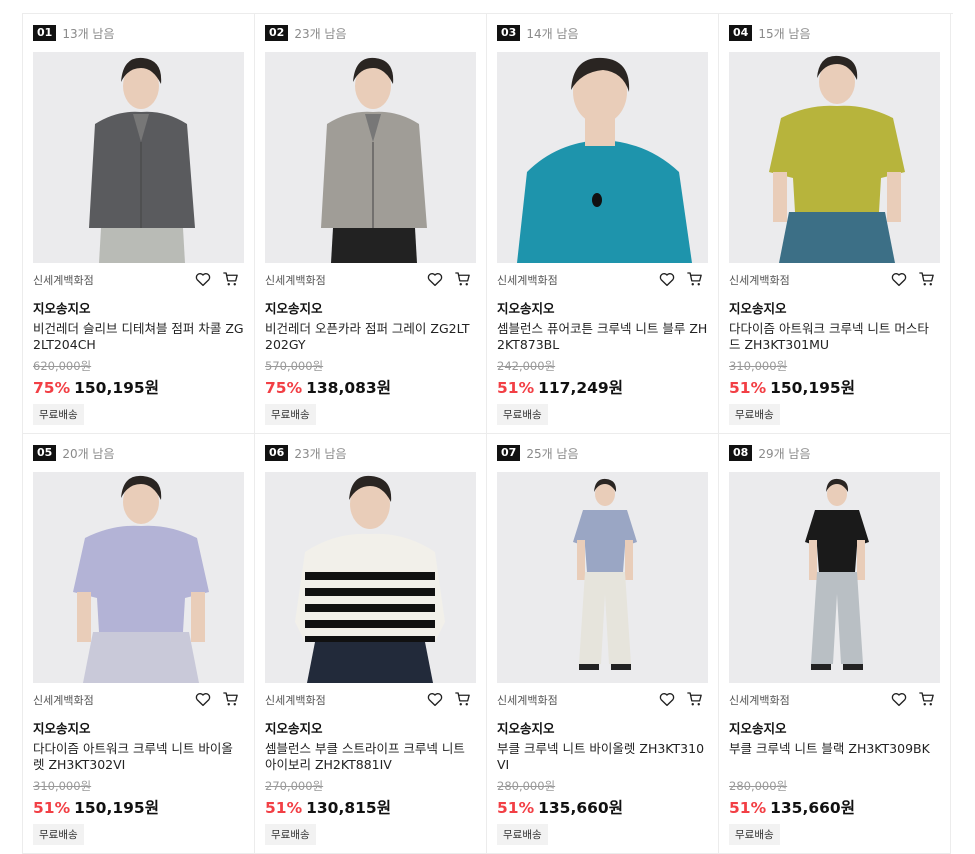 Image resolution: width=975 pixels, height=854 pixels. Describe the element at coordinates (834, 337) in the screenshot. I see `product-name: 다다이즘 아트워크 크루넥 니트 머스타드 ZH3KT301MU` at that location.